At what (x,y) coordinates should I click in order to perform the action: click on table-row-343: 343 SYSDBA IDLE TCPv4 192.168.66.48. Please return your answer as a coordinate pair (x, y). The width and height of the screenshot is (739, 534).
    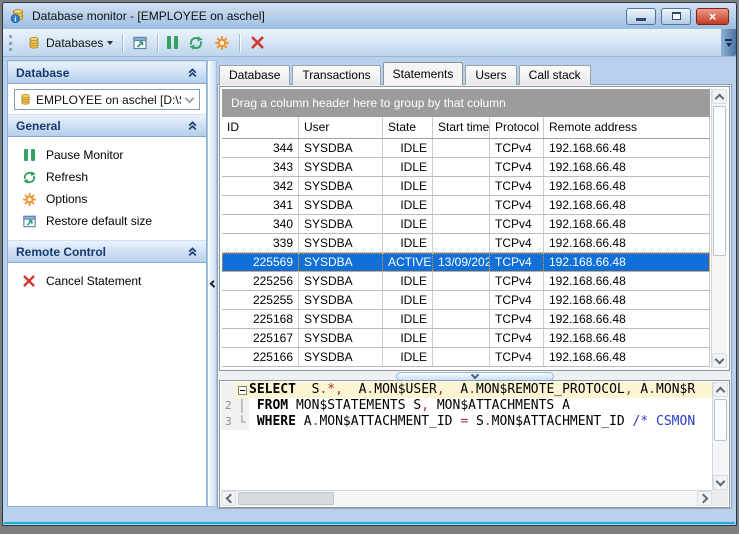
    Looking at the image, I should click on (466, 167).